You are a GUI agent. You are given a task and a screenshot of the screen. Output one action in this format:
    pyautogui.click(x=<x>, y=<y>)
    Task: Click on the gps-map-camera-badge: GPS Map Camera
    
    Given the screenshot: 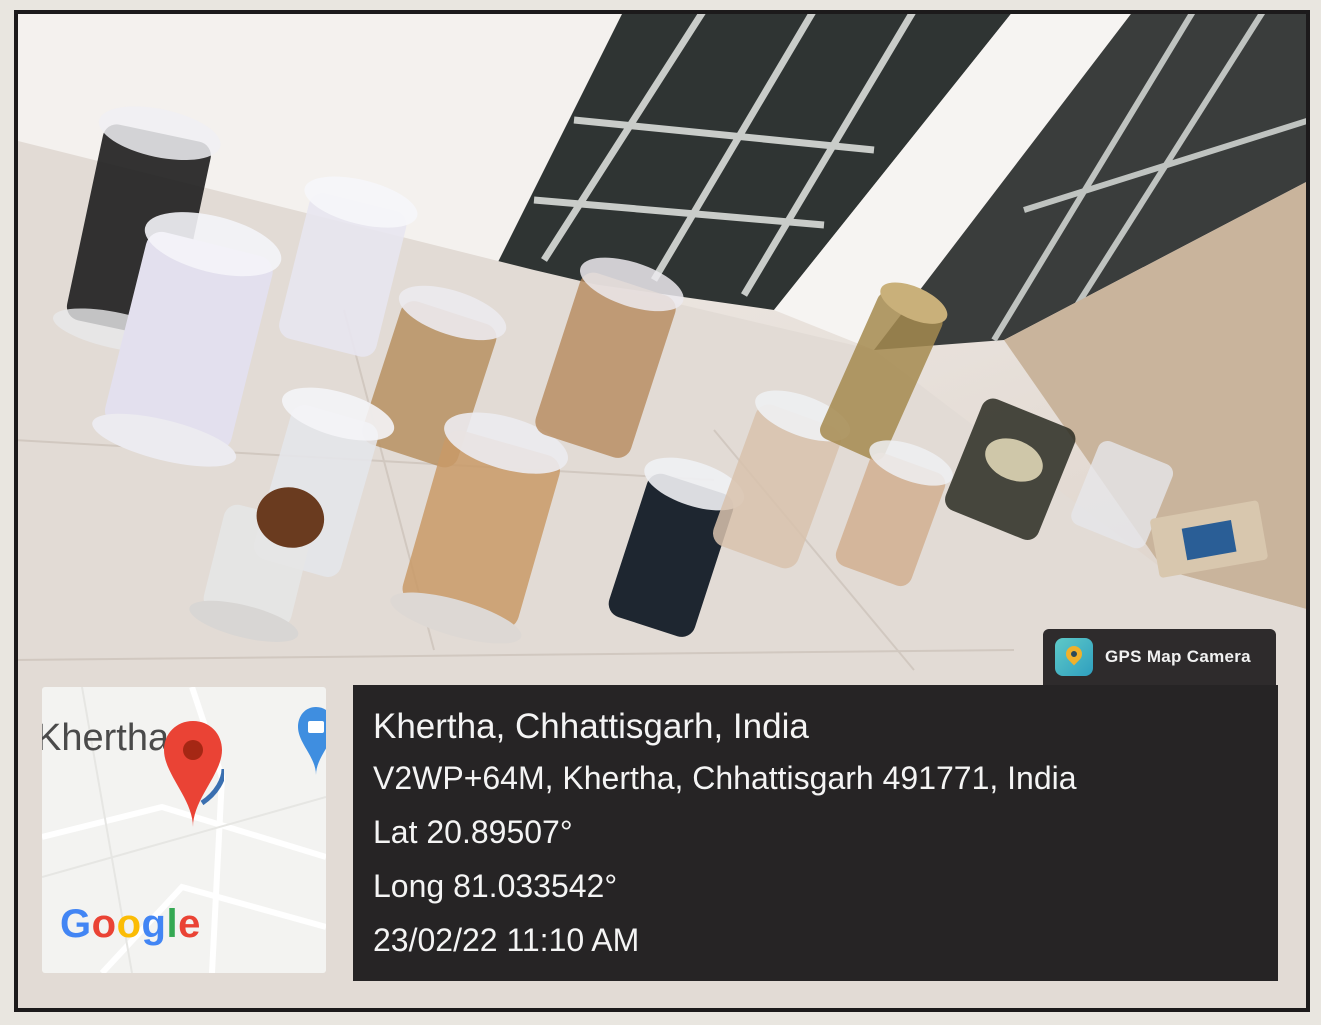 What is the action you would take?
    pyautogui.click(x=1159, y=657)
    